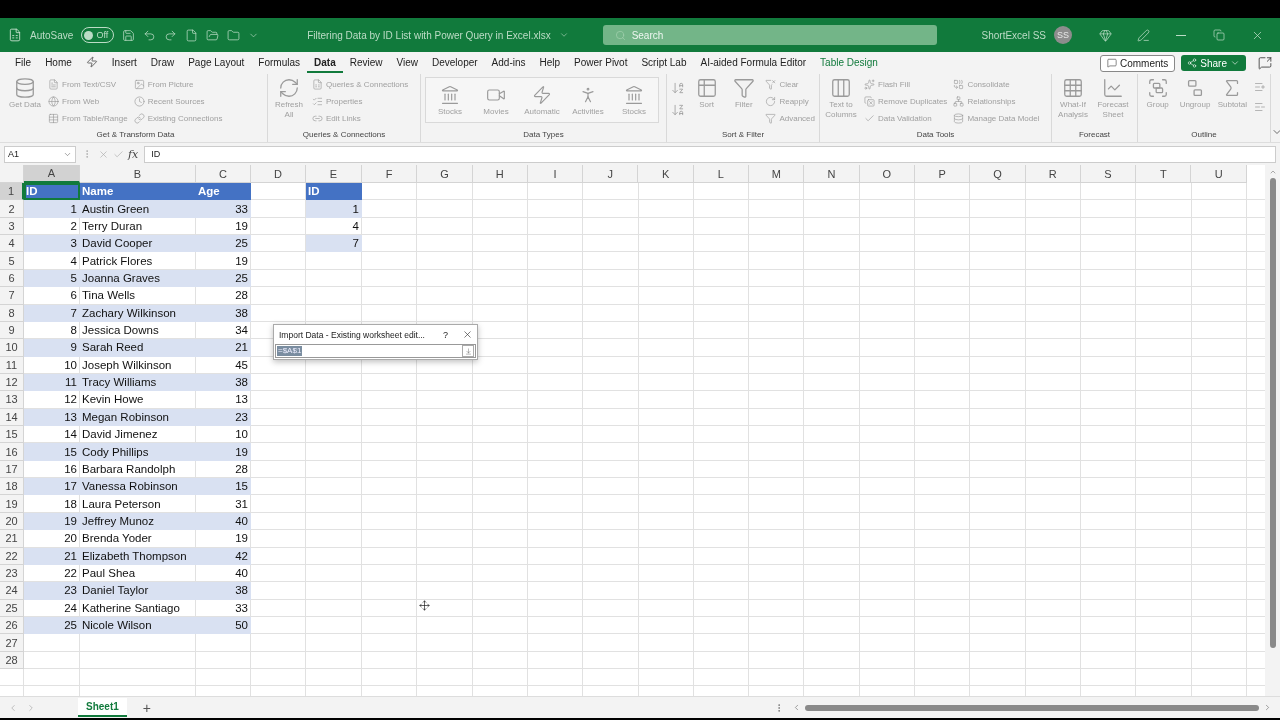  I want to click on move-cursor-icon, so click(424, 605).